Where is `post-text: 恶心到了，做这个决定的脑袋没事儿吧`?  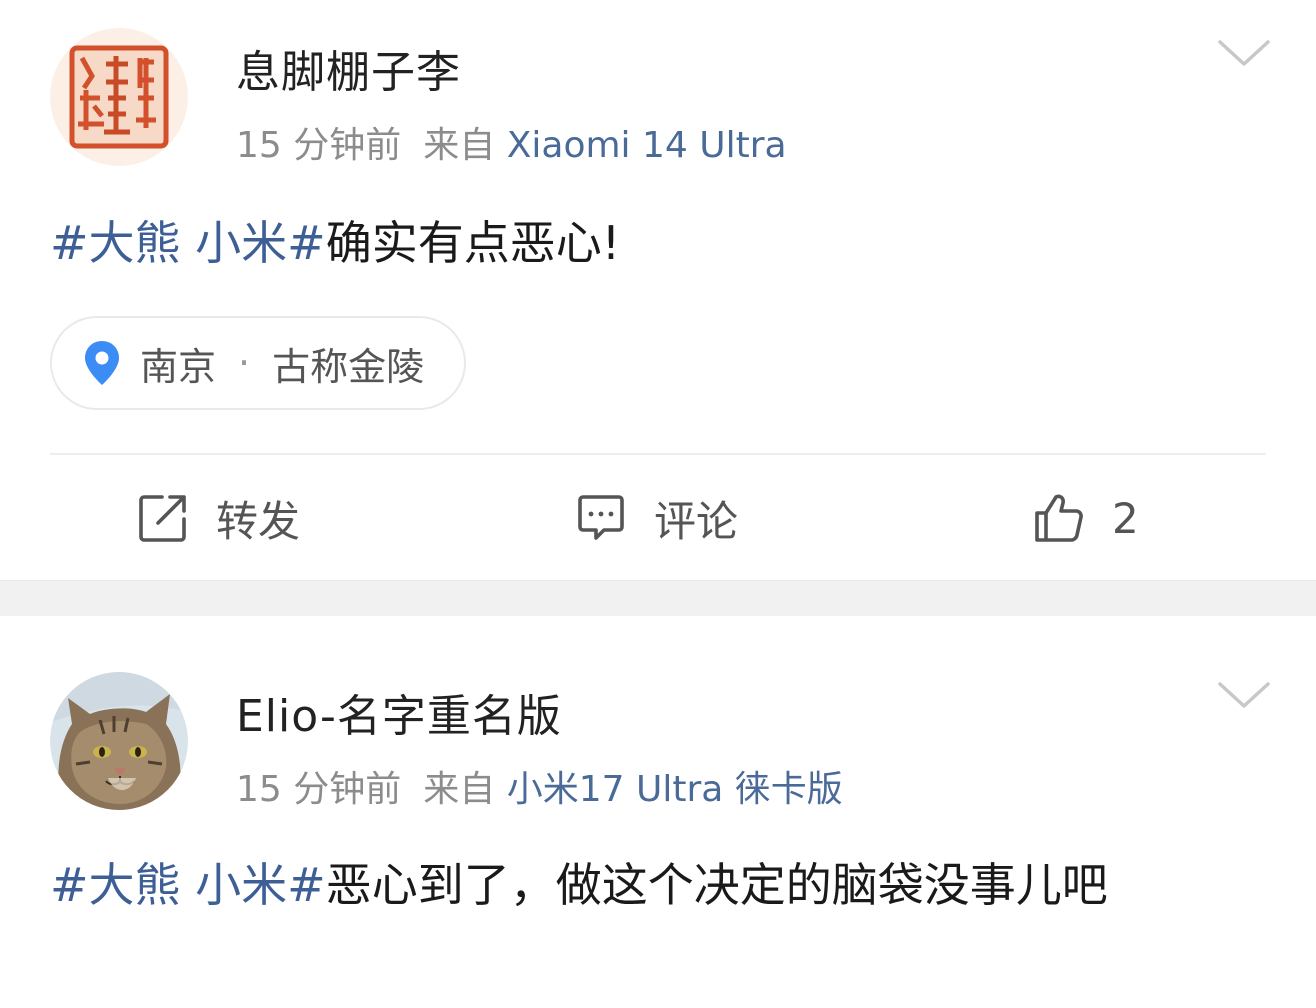
post-text: 恶心到了，做这个决定的脑袋没事儿吧 is located at coordinates (716, 885).